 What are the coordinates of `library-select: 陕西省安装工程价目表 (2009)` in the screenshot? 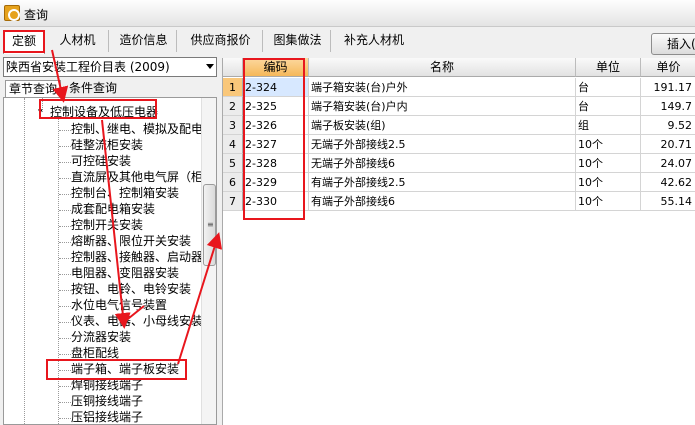 It's located at (110, 67).